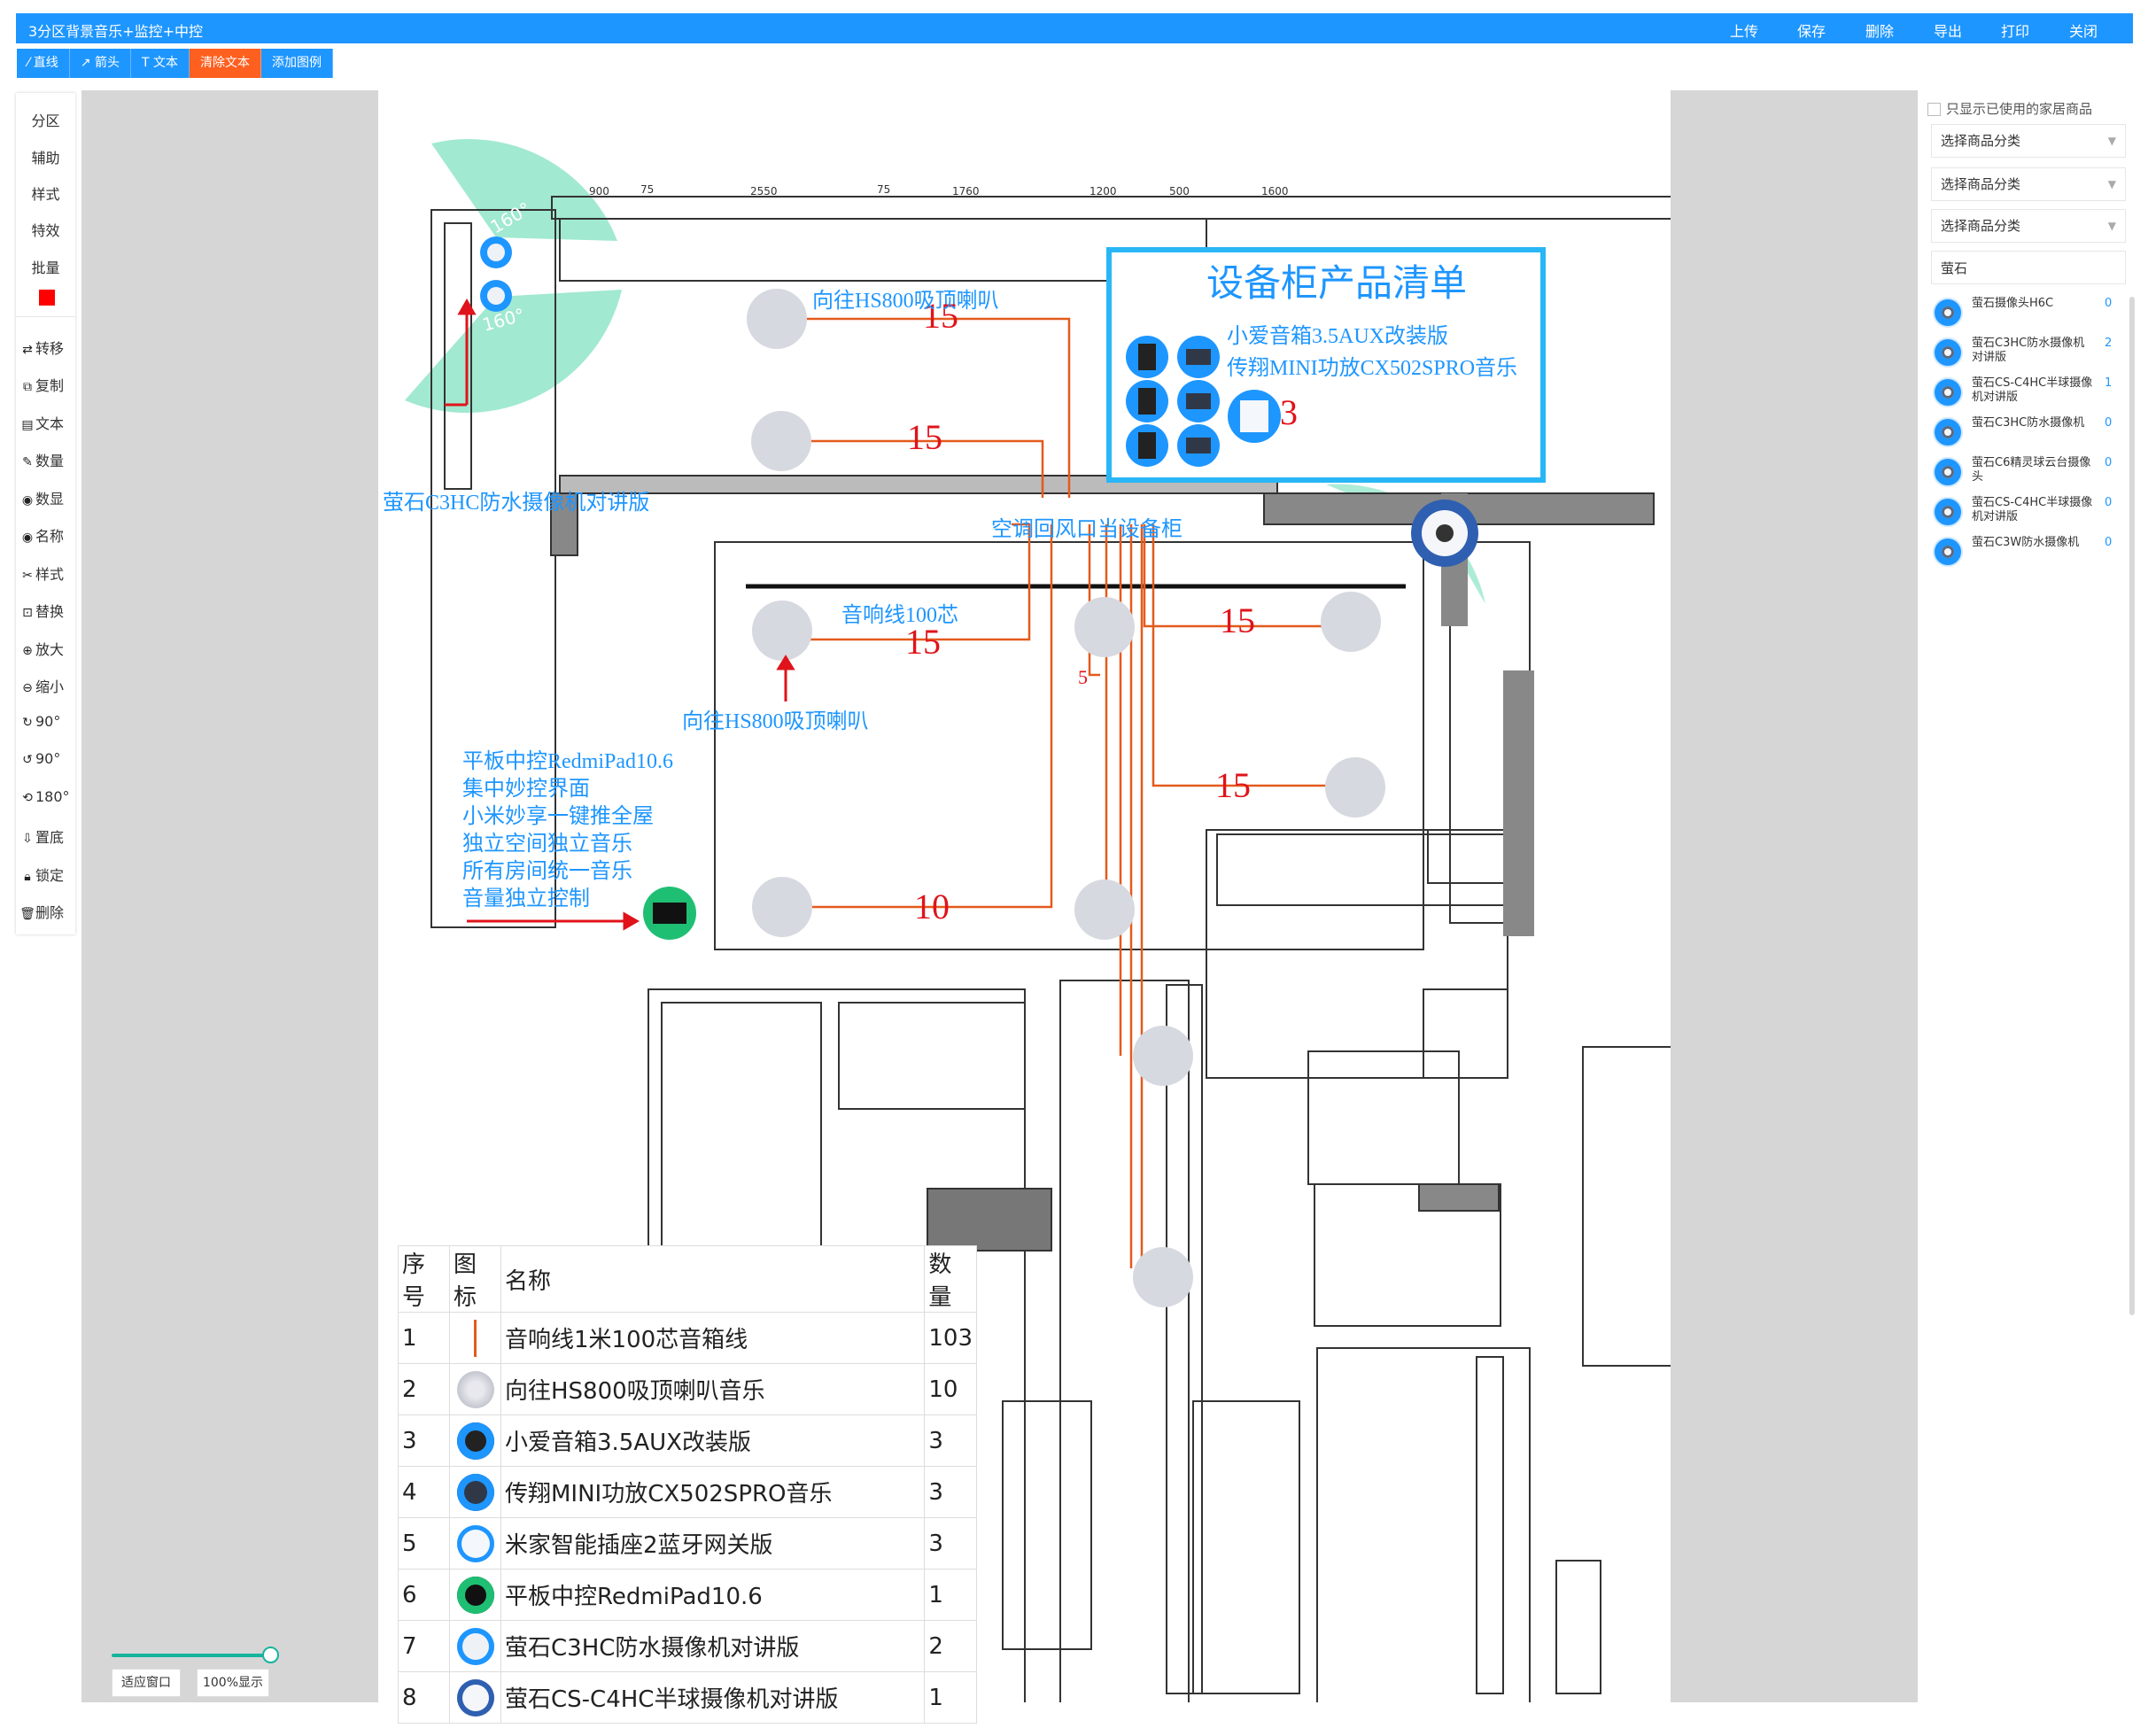 The height and width of the screenshot is (1736, 2148). What do you see at coordinates (100, 64) in the screenshot?
I see `arrow-tool-button: ↗ 箭头` at bounding box center [100, 64].